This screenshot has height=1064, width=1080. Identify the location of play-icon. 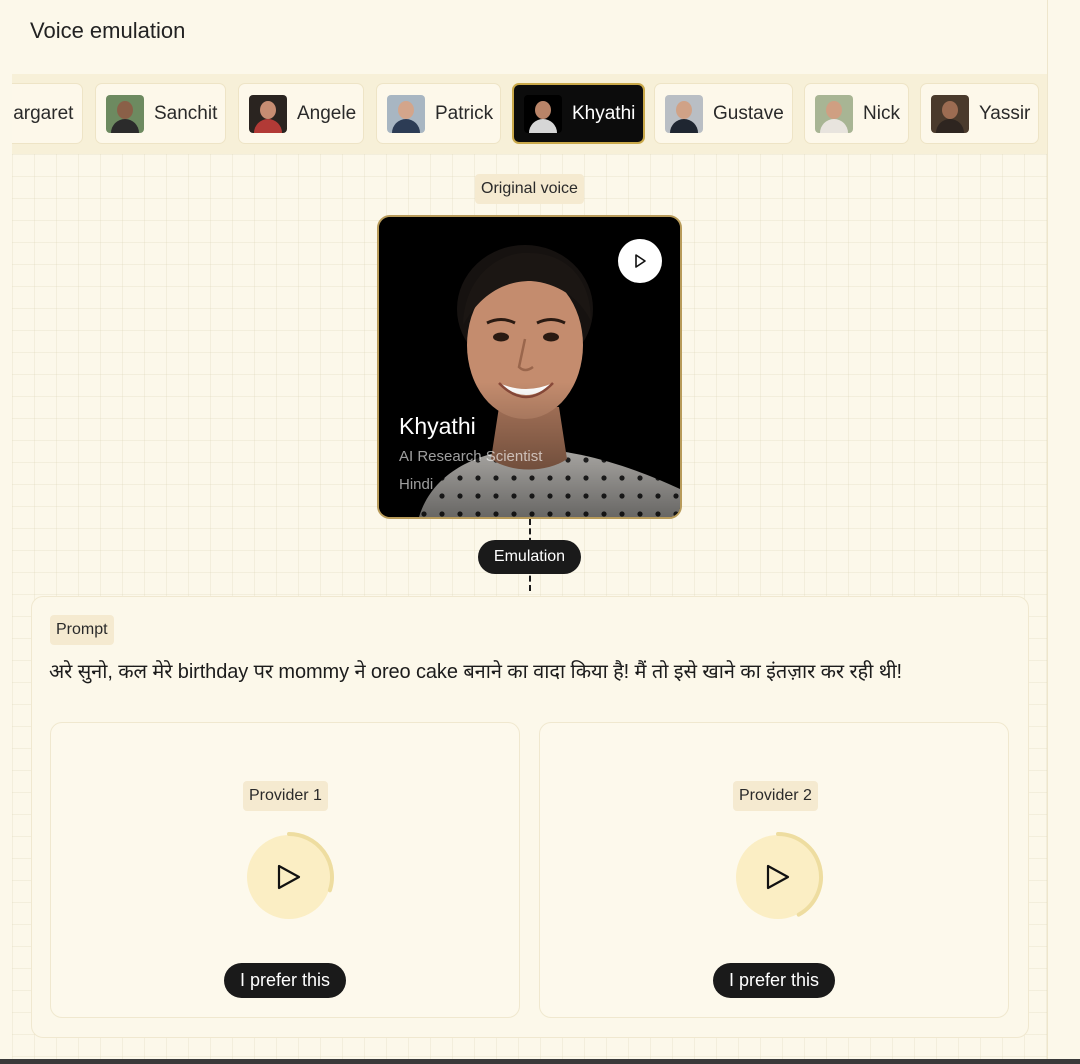
(640, 261).